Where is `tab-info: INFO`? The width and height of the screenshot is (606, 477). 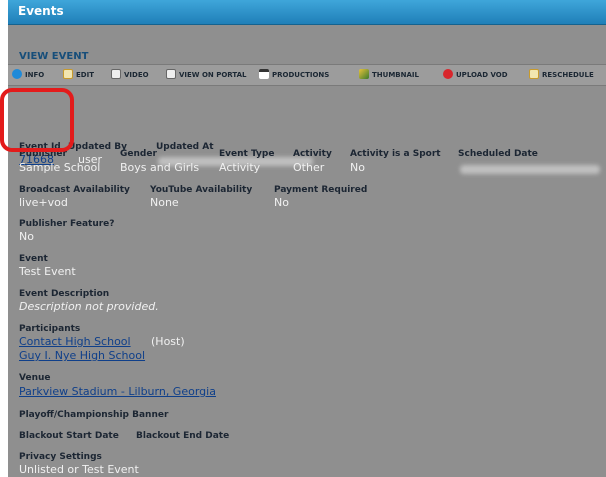
tab-info: INFO is located at coordinates (28, 75).